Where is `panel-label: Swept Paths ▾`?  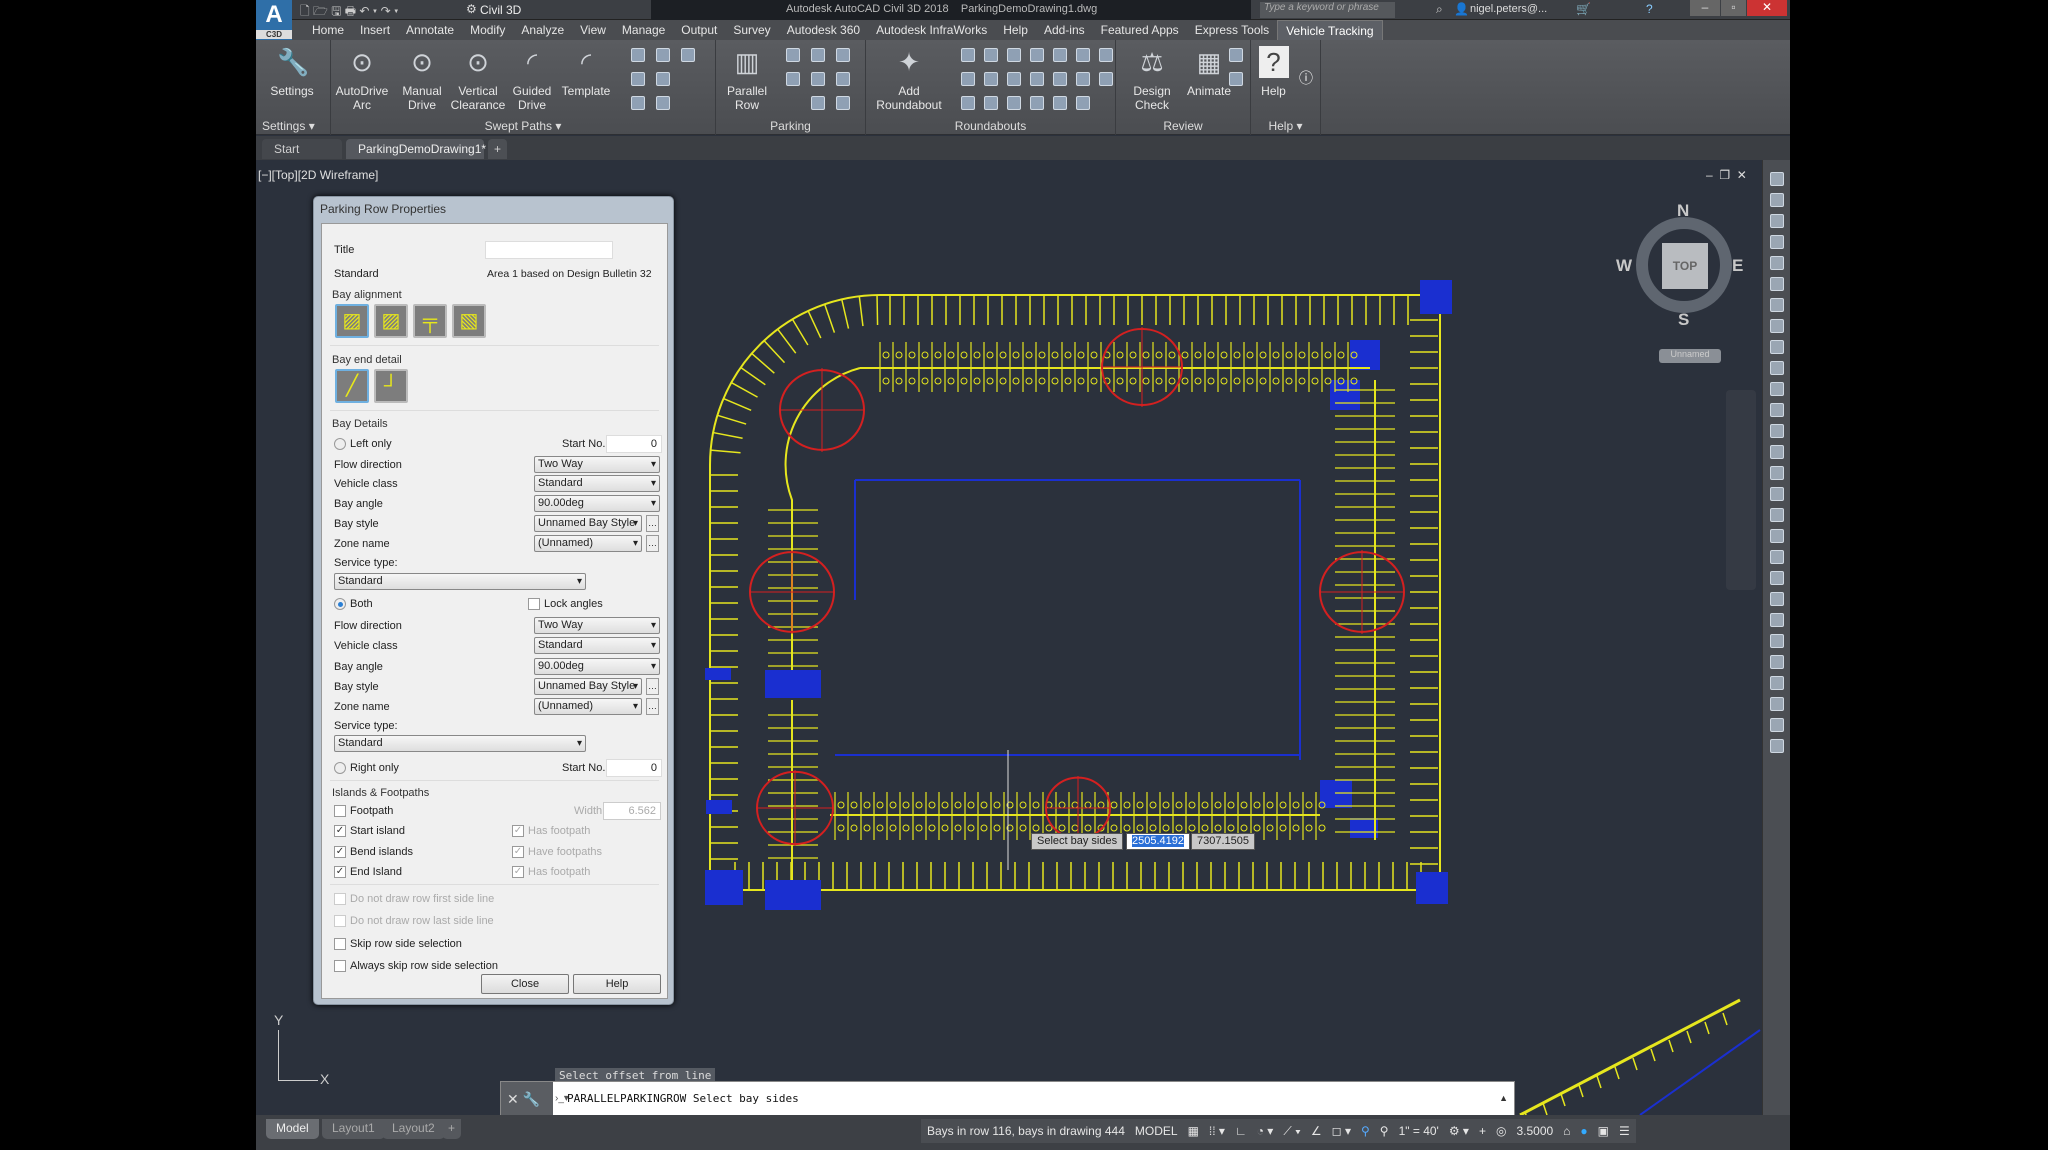
panel-label: Swept Paths ▾ is located at coordinates (523, 126).